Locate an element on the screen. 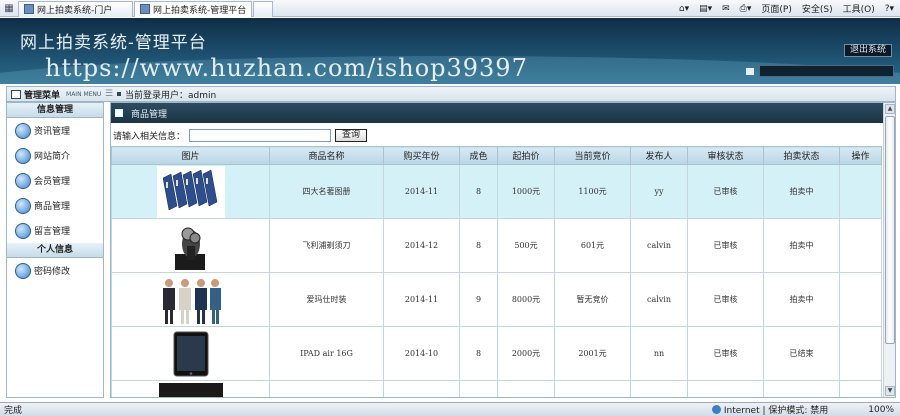  panel-title-bar: 商品管理 is located at coordinates (503, 113).